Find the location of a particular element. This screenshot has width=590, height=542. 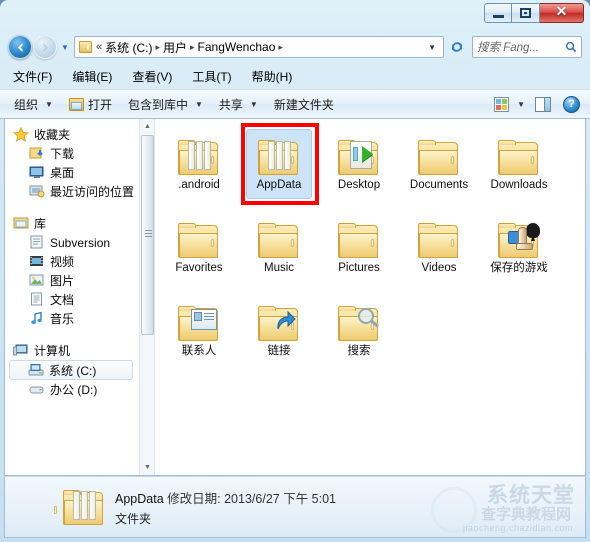

scrollbar-grip-icon is located at coordinates (148, 233).